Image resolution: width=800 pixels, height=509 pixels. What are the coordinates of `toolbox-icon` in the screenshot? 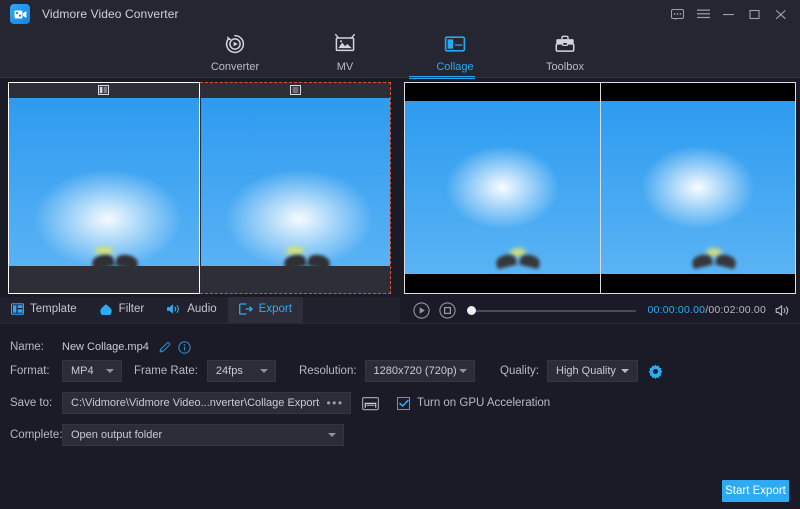 It's located at (565, 45).